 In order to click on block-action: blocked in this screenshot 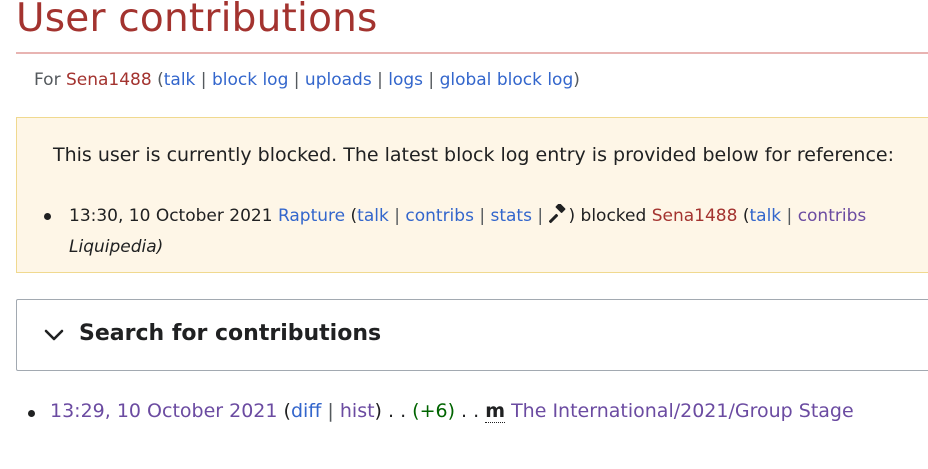, I will do `click(613, 216)`.